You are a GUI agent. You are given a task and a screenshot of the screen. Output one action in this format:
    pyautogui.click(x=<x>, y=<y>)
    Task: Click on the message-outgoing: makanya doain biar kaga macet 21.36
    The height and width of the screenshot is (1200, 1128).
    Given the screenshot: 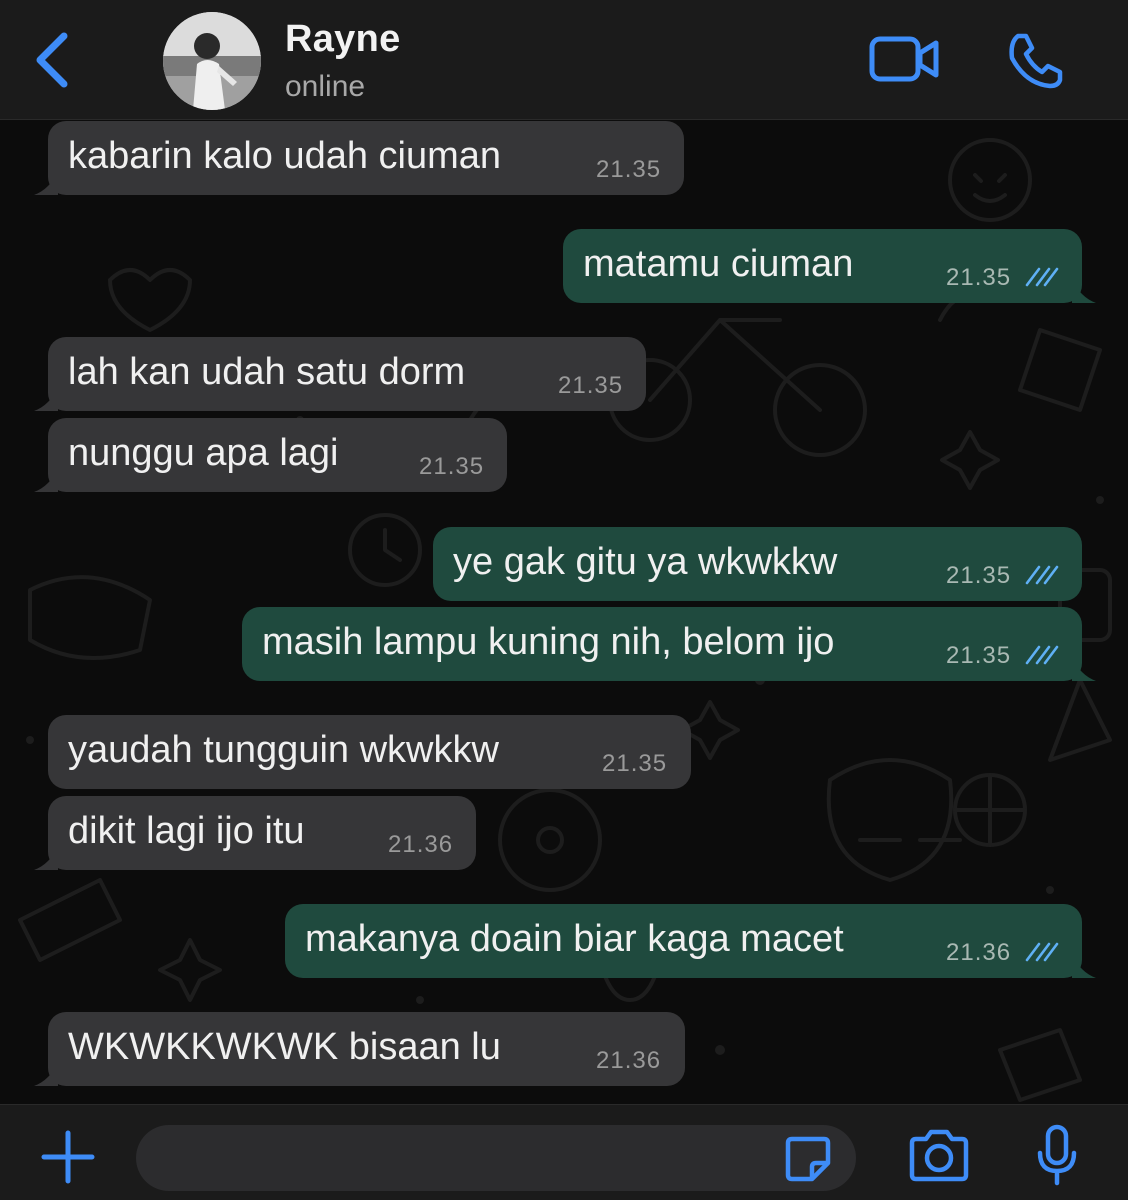 What is the action you would take?
    pyautogui.click(x=690, y=941)
    